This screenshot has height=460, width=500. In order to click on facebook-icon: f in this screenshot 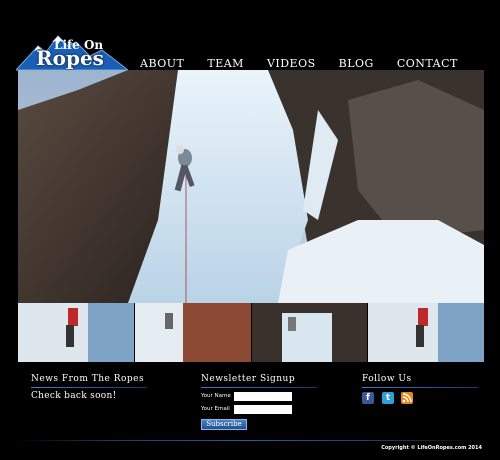, I will do `click(368, 398)`.